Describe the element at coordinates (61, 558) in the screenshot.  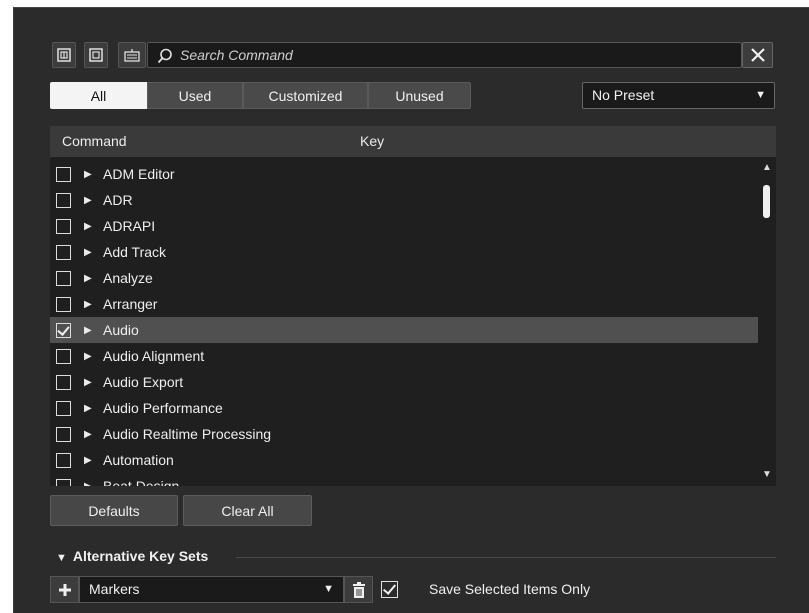
I see `collapse-triangle-icon: ▼` at that location.